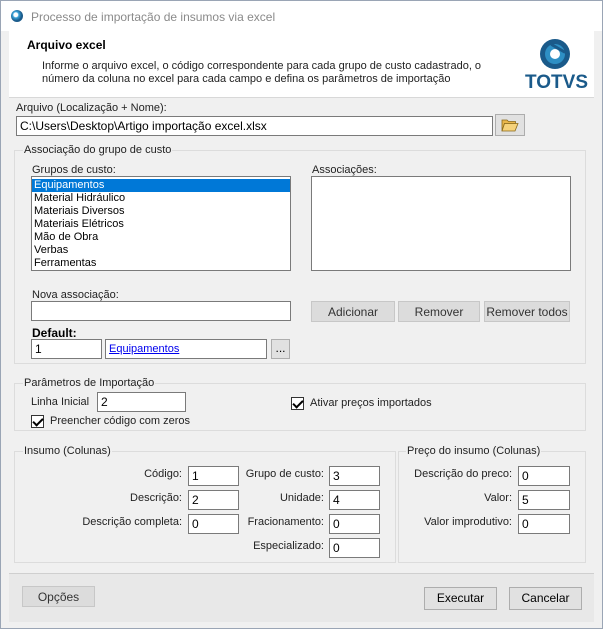 This screenshot has width=603, height=629. Describe the element at coordinates (556, 82) in the screenshot. I see `logo-text: TOTVS` at that location.